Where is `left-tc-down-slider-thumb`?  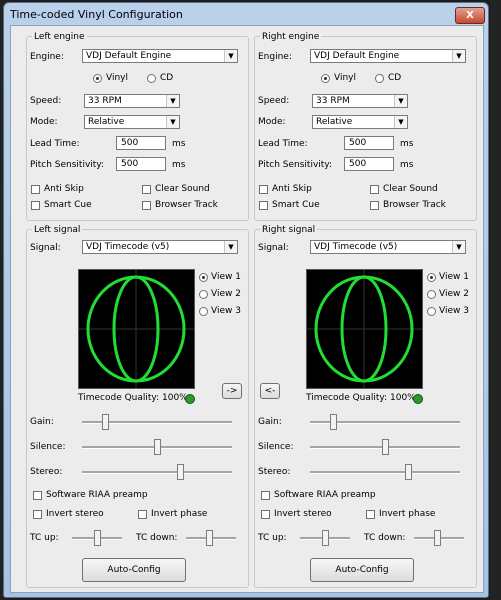
left-tc-down-slider-thumb is located at coordinates (209, 538).